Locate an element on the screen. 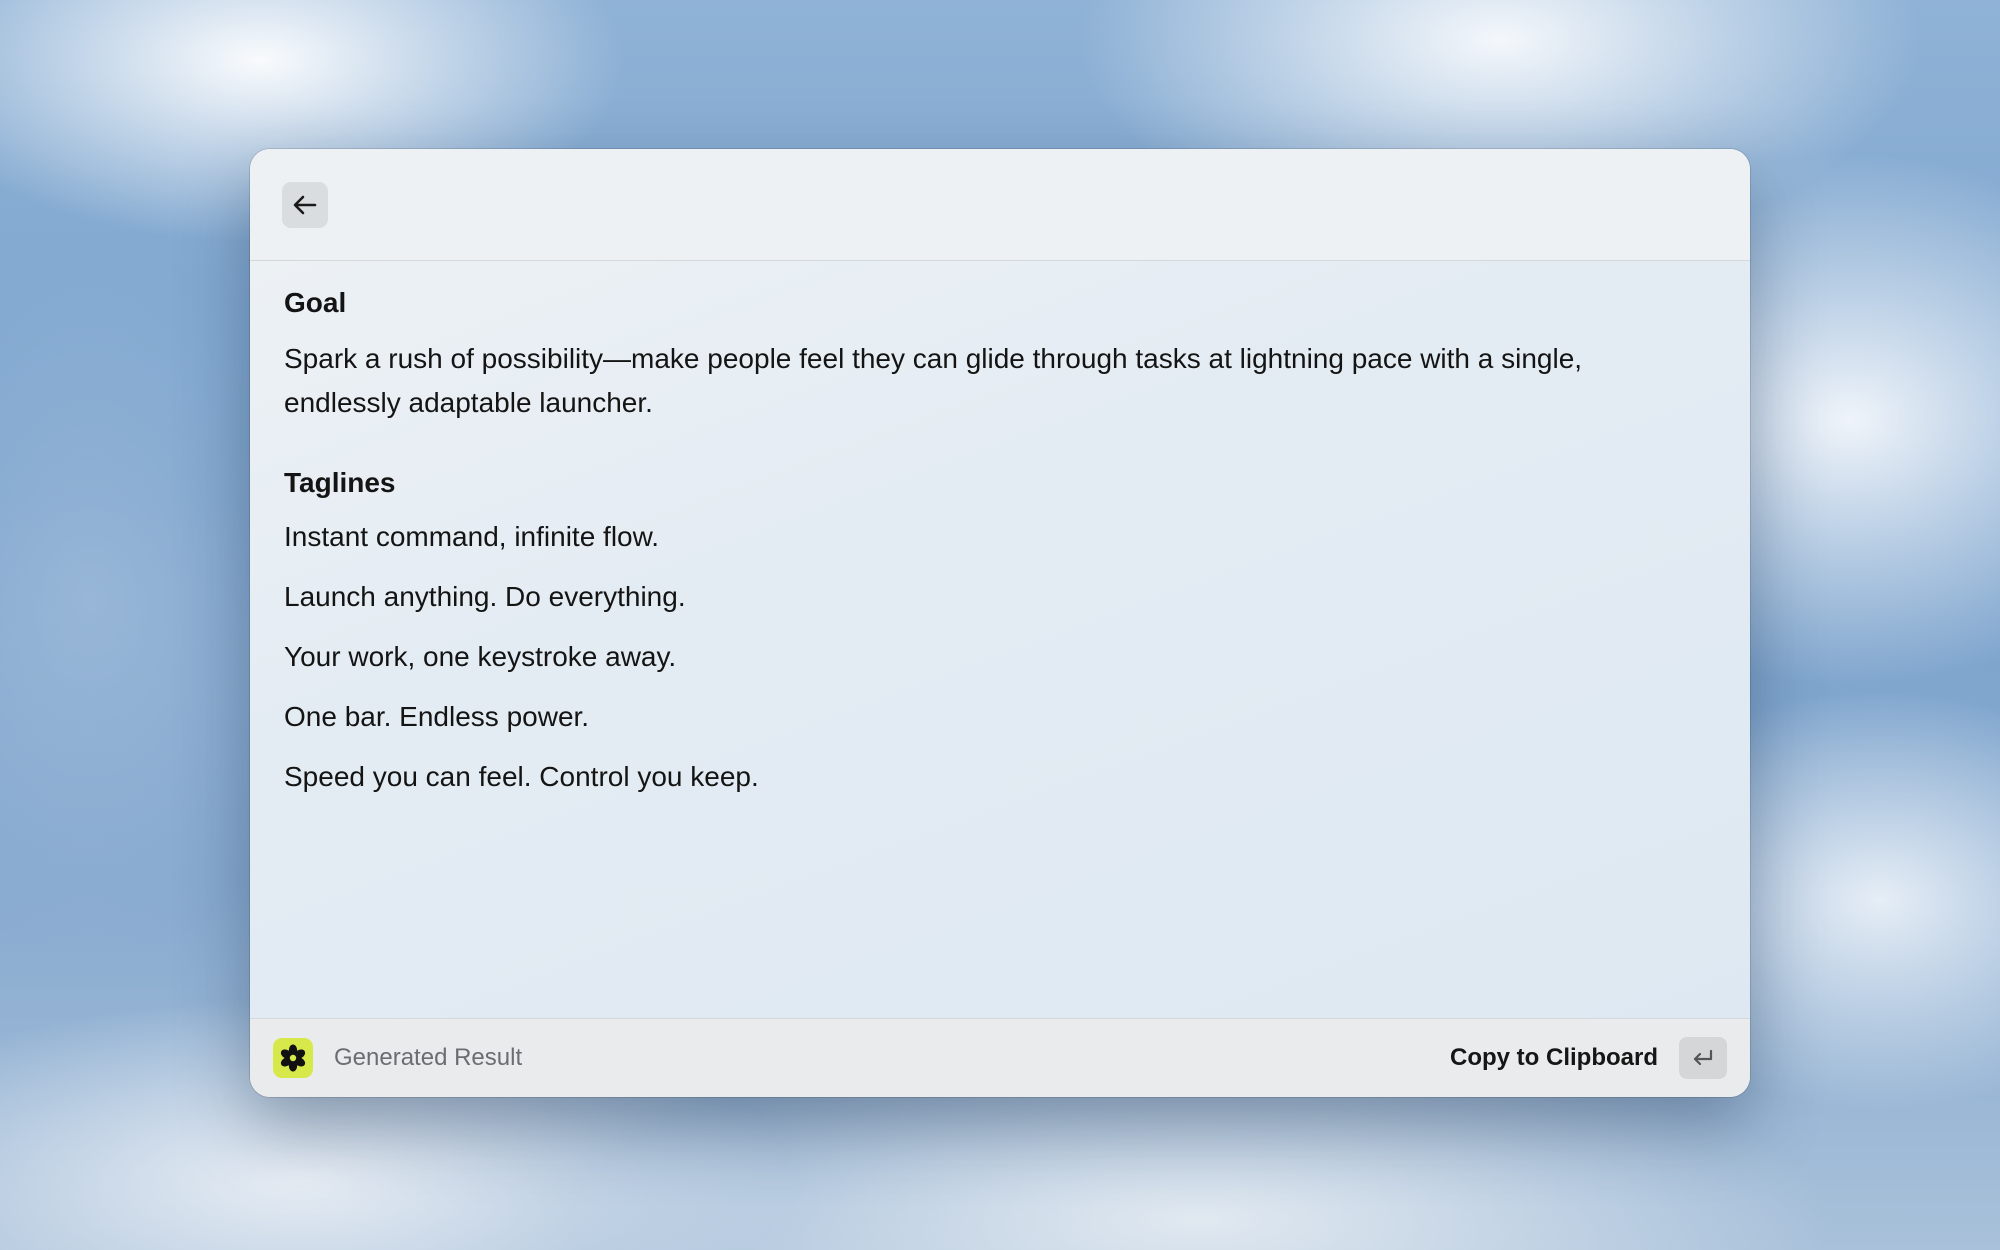  return-key-icon is located at coordinates (1703, 1057).